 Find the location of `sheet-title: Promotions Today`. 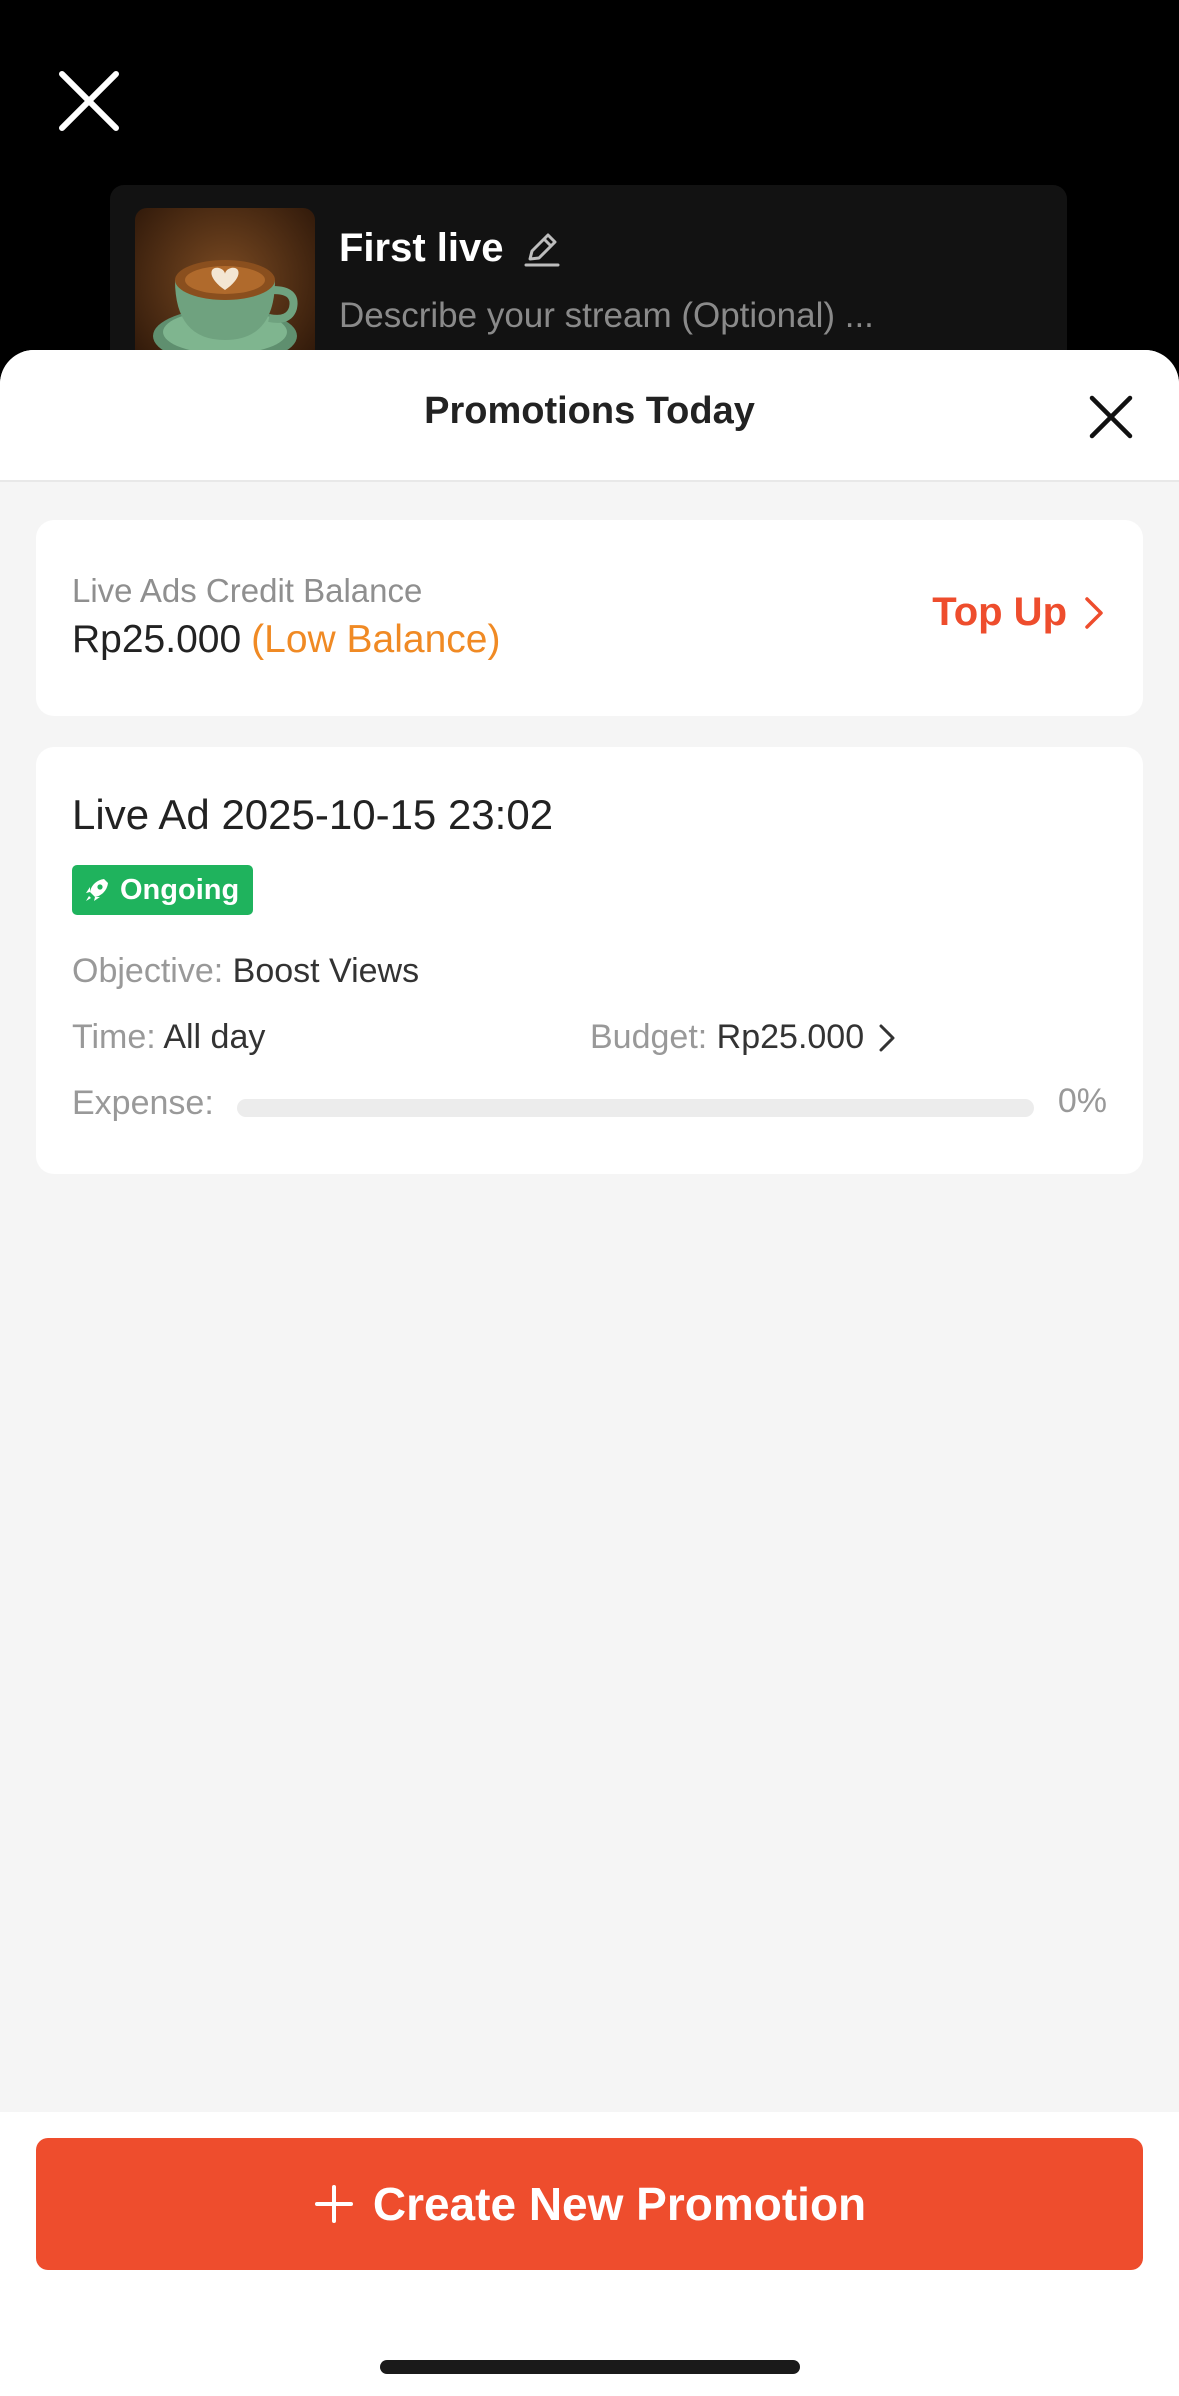

sheet-title: Promotions Today is located at coordinates (589, 411).